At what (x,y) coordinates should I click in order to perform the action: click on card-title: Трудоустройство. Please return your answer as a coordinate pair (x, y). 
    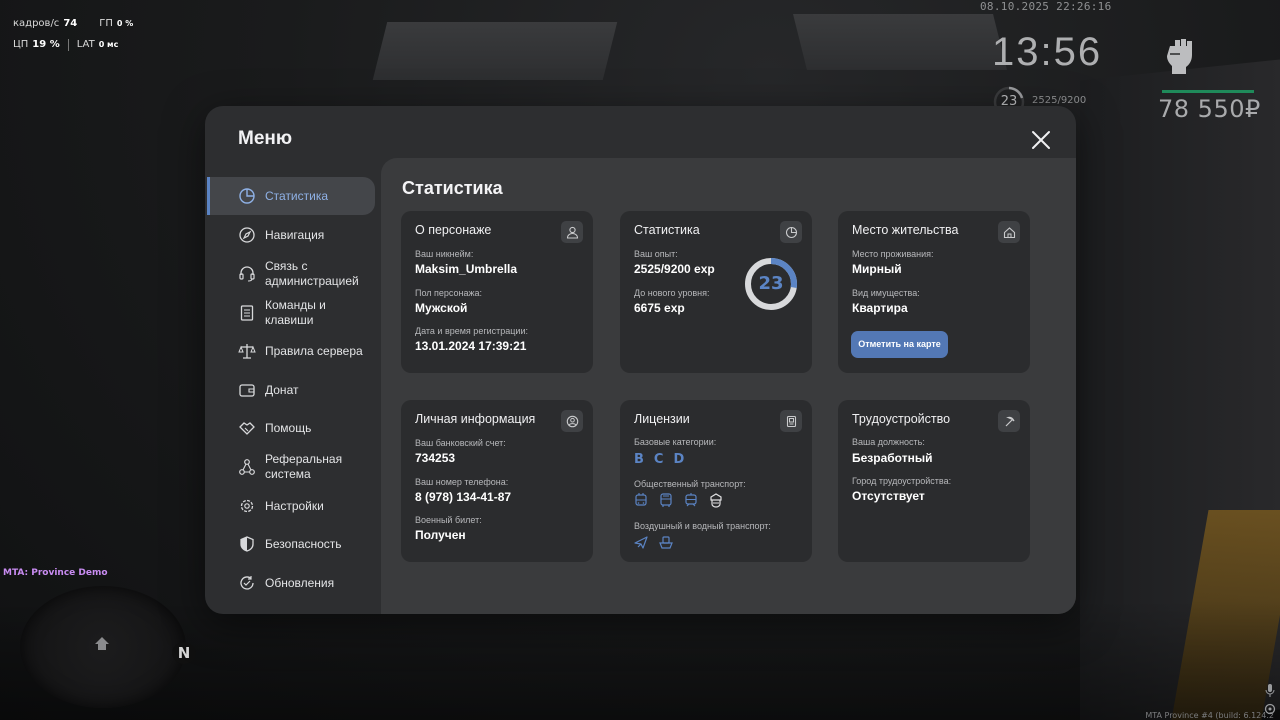
    Looking at the image, I should click on (901, 419).